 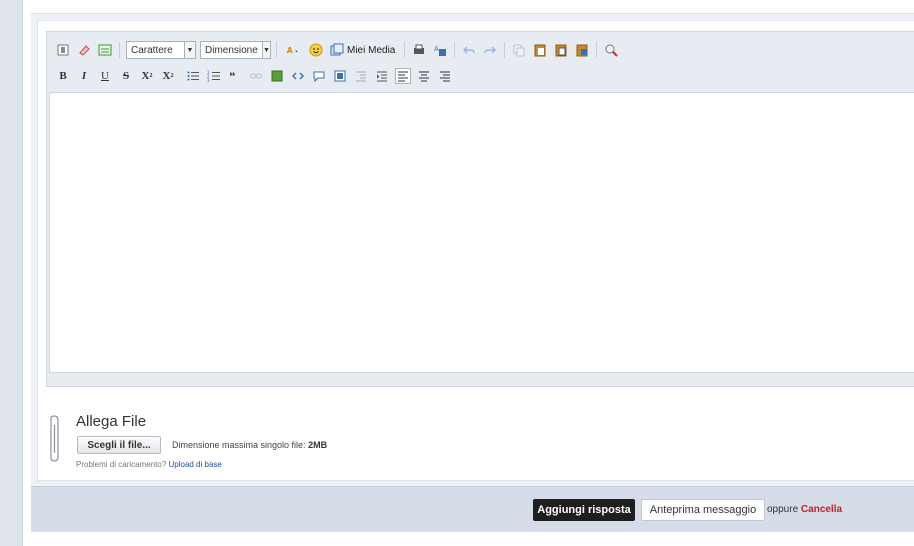 What do you see at coordinates (194, 464) in the screenshot?
I see `basic-upload-link: Upload di base` at bounding box center [194, 464].